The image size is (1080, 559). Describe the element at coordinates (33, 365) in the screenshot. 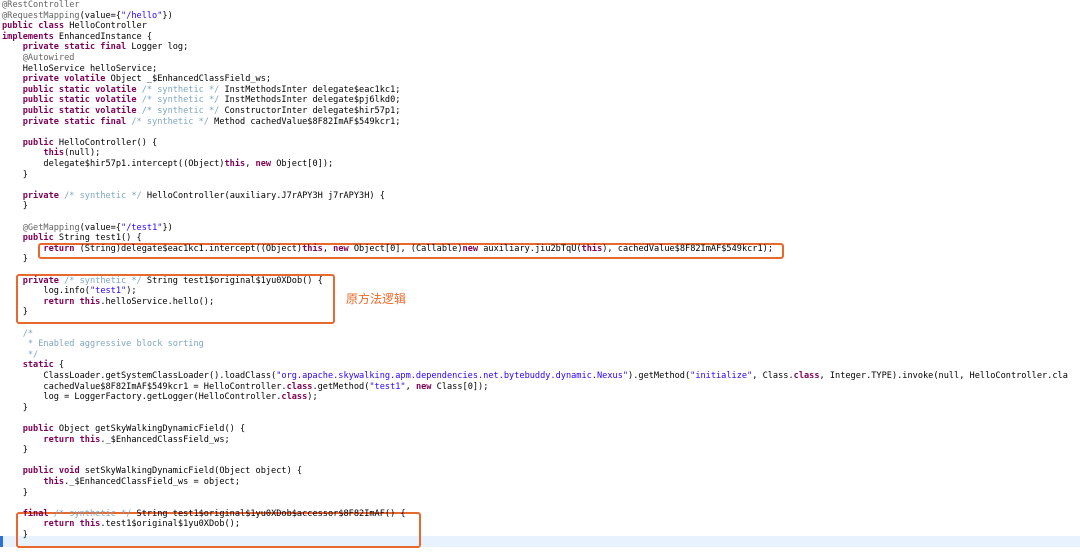

I see `code-line: static {` at that location.